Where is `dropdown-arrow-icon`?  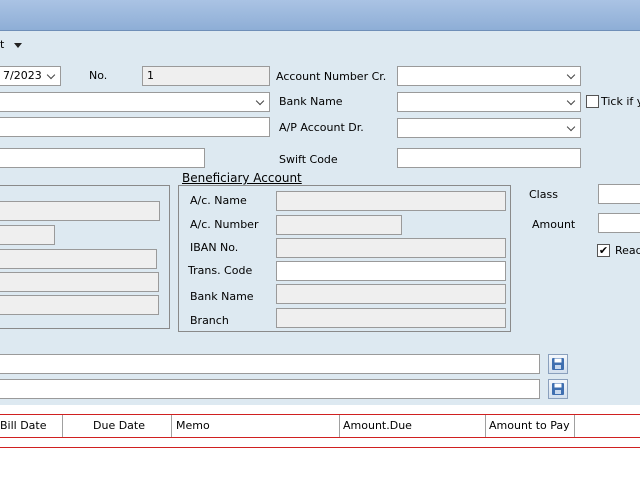
dropdown-arrow-icon is located at coordinates (18, 45).